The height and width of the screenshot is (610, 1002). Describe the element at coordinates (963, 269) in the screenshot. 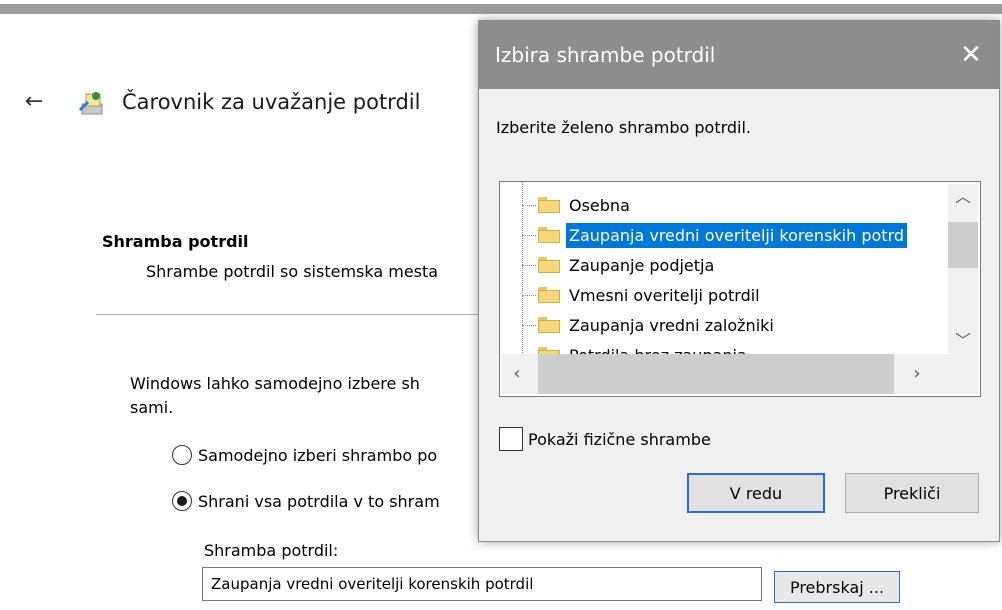

I see `vertical-scrollbar: ︿ ﹀` at that location.